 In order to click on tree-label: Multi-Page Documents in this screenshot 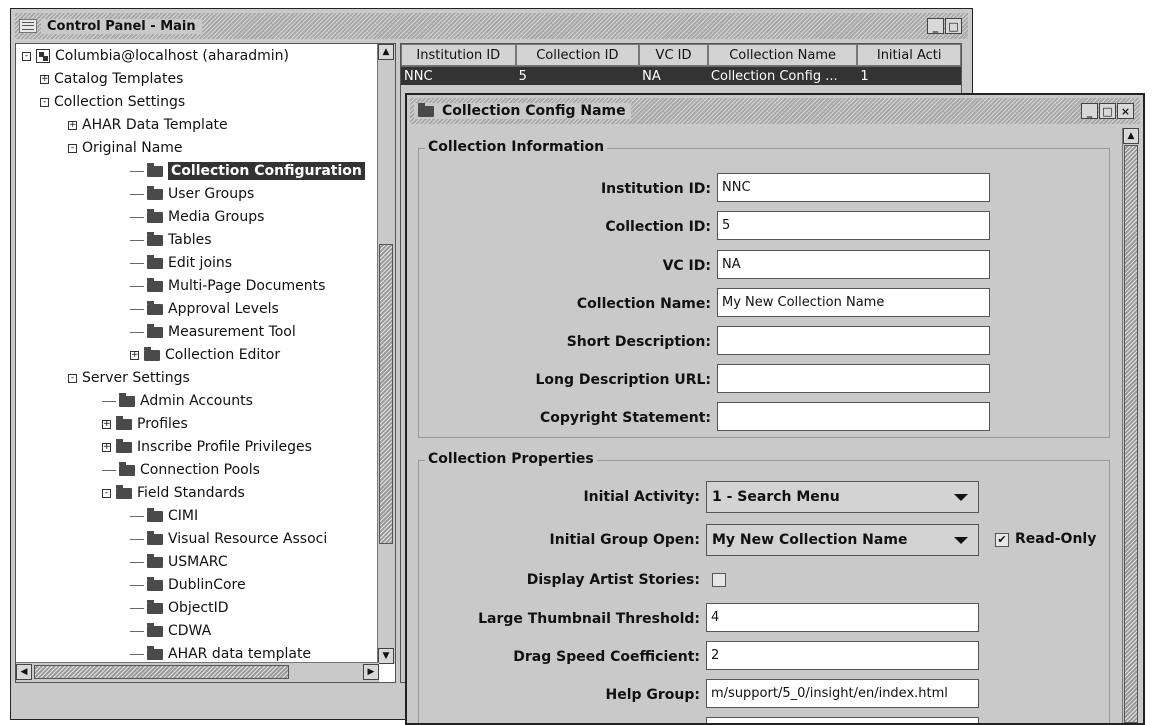, I will do `click(247, 286)`.